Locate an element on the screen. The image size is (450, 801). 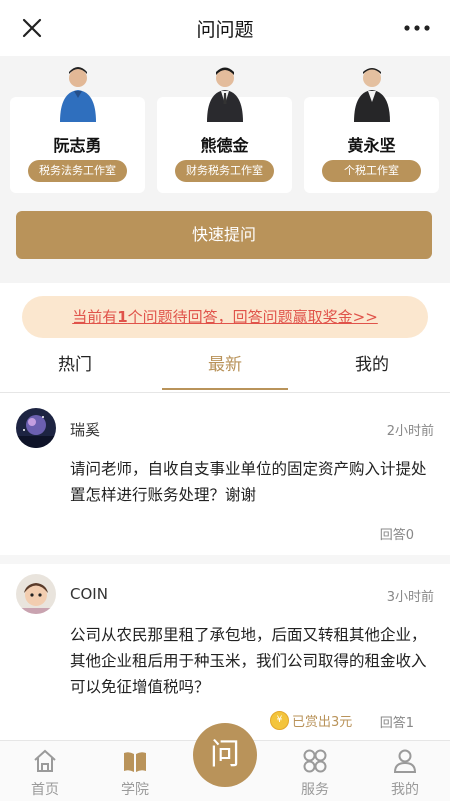
pending-questions-banner: 当前有1个问题待回答，回答问题赢取奖金>> is located at coordinates (225, 317).